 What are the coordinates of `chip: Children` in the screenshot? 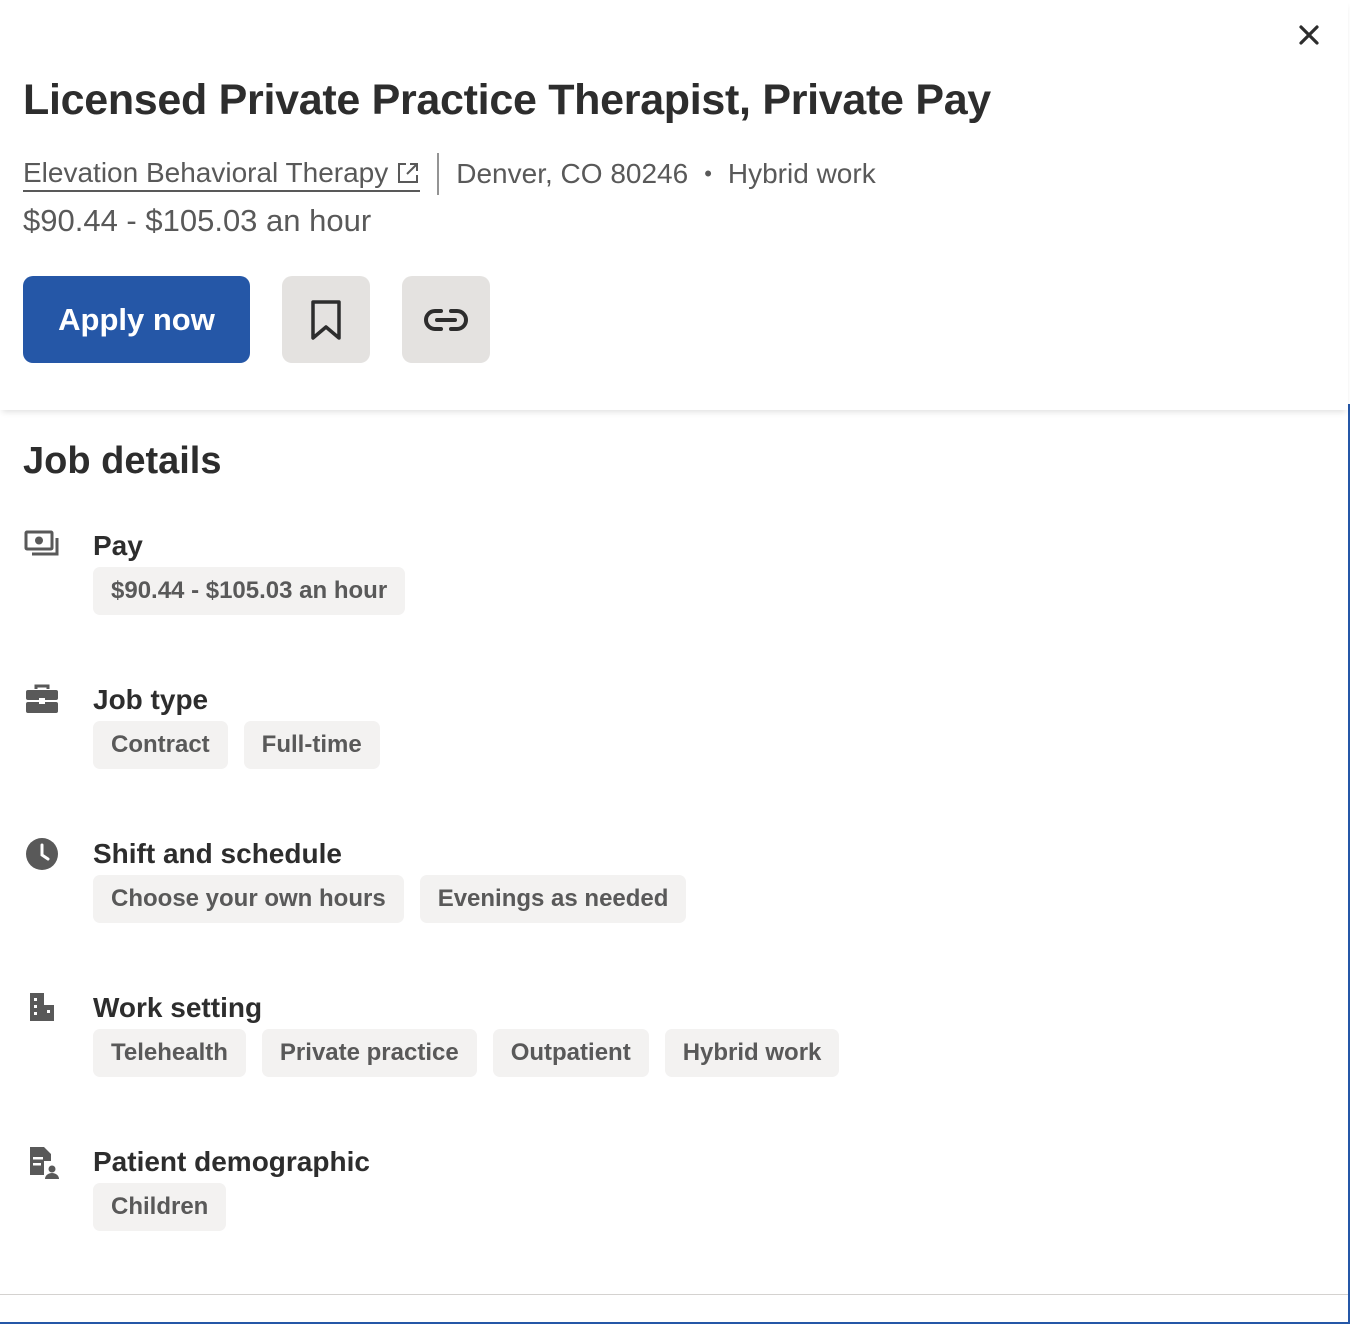 It's located at (160, 1207).